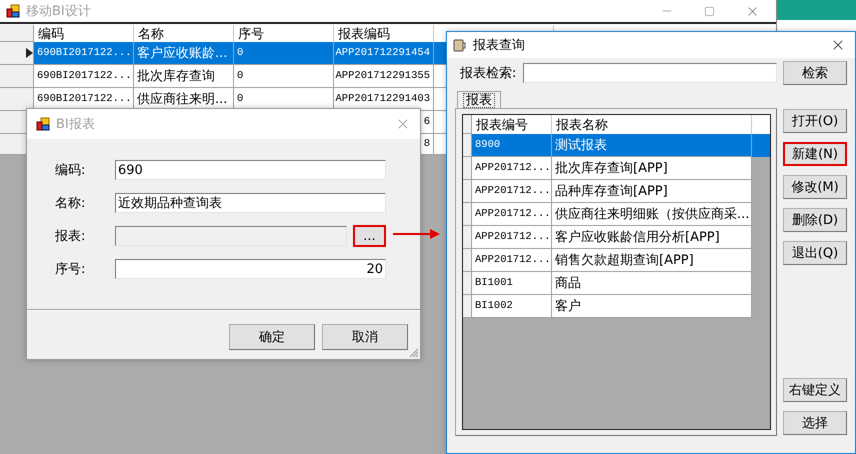 This screenshot has width=856, height=454. I want to click on table-cell: 批次库存查询[APP], so click(652, 168).